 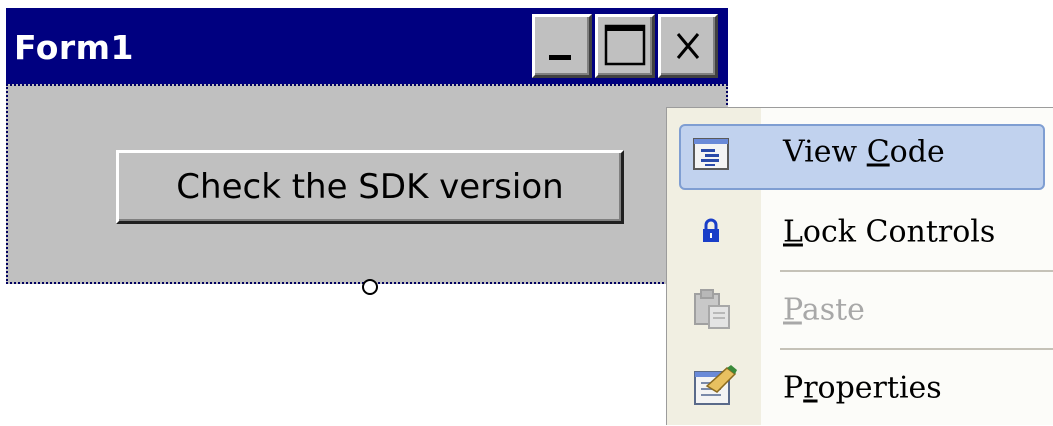 I want to click on menu-item-label: Properties, so click(x=862, y=388).